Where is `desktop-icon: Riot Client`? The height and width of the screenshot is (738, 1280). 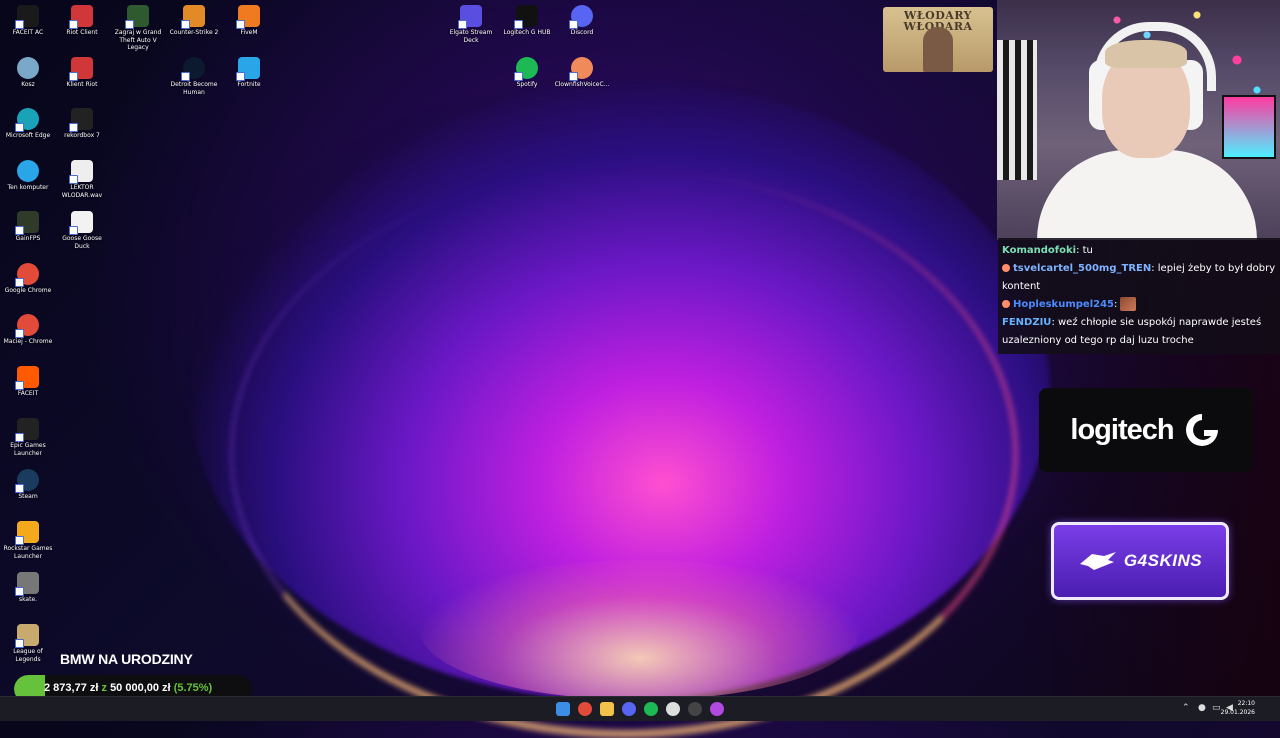 desktop-icon: Riot Client is located at coordinates (82, 21).